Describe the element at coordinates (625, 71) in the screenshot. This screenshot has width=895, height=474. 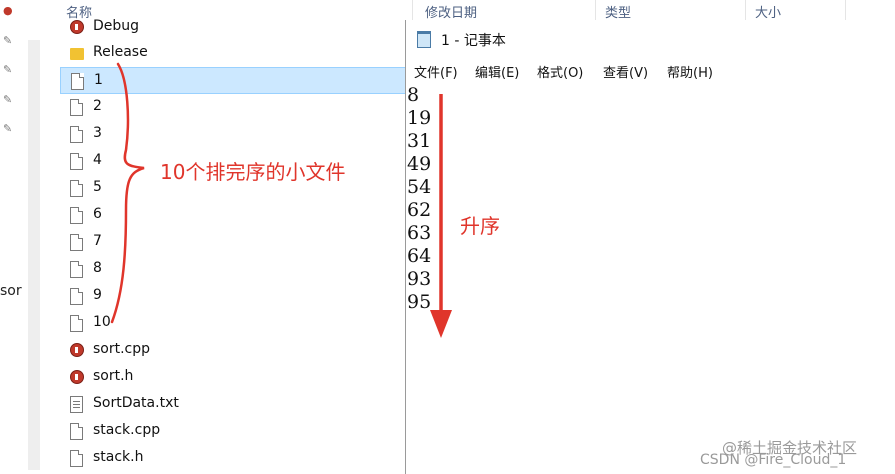
I see `menu-view: 查看(V)` at that location.